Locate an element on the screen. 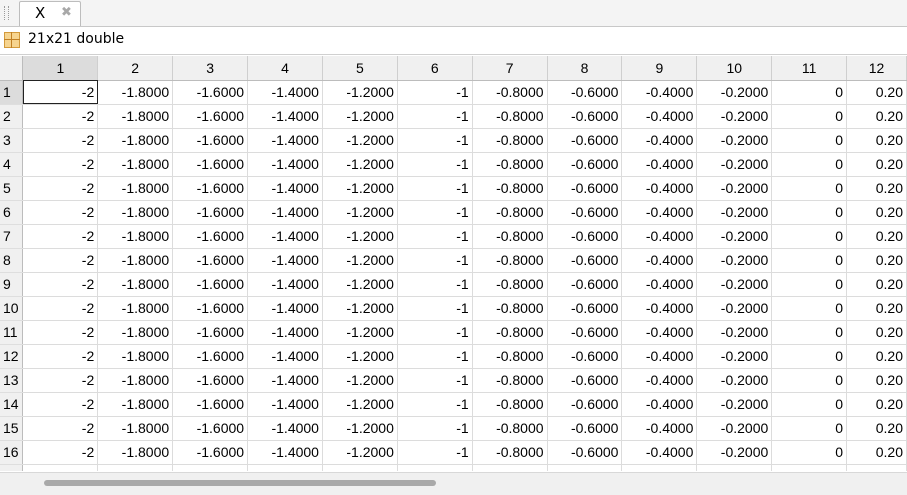 The height and width of the screenshot is (495, 907). row-header-3: 3 is located at coordinates (12, 140).